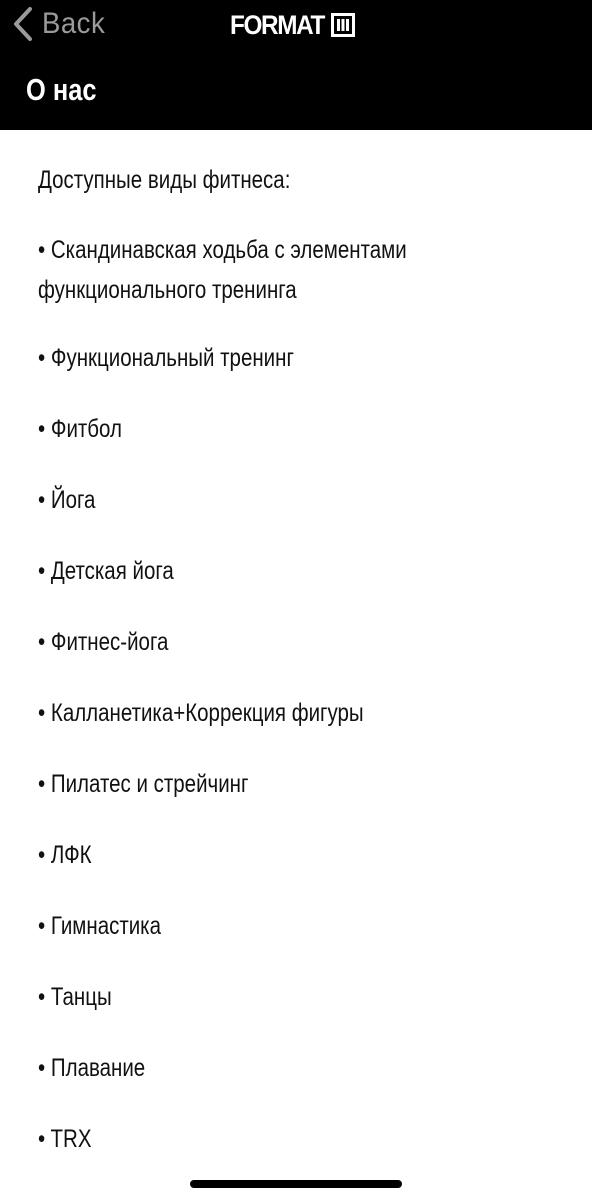  Describe the element at coordinates (166, 358) in the screenshot. I see `list-item-text: • Функциональный тренинг` at that location.